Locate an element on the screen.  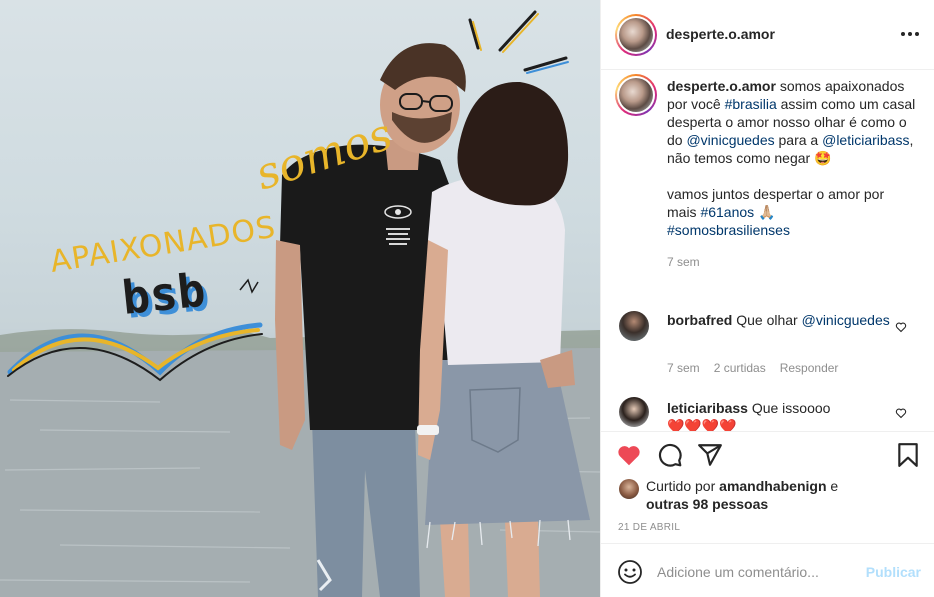
comment-likes: 2 curtidas is located at coordinates (740, 368).